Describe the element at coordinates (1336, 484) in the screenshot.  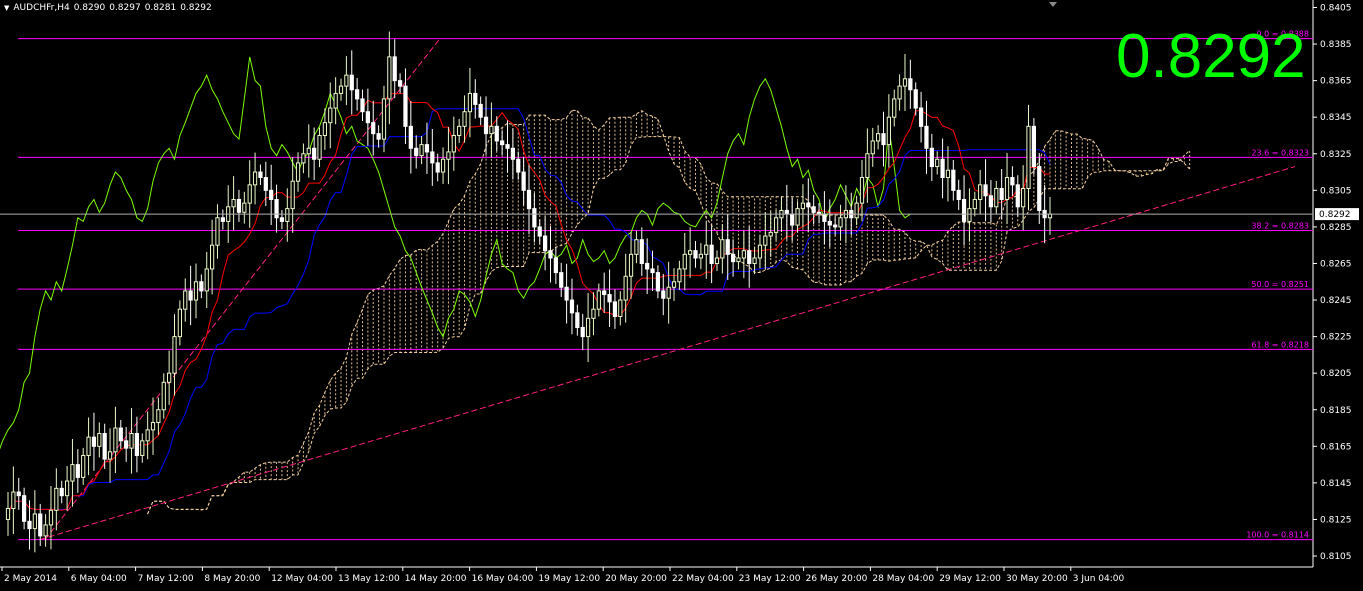
I see `y-tick-label: 0.8145` at that location.